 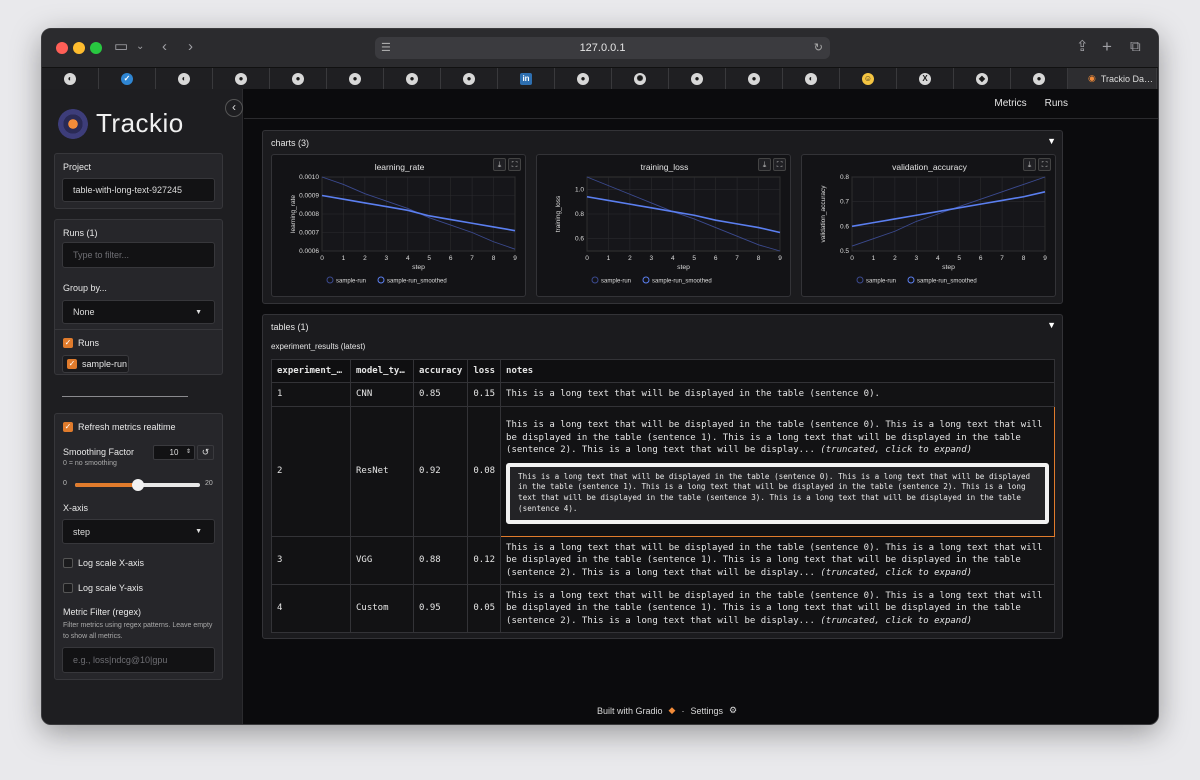 What do you see at coordinates (290, 327) in the screenshot?
I see `tables-title: tables (1)` at bounding box center [290, 327].